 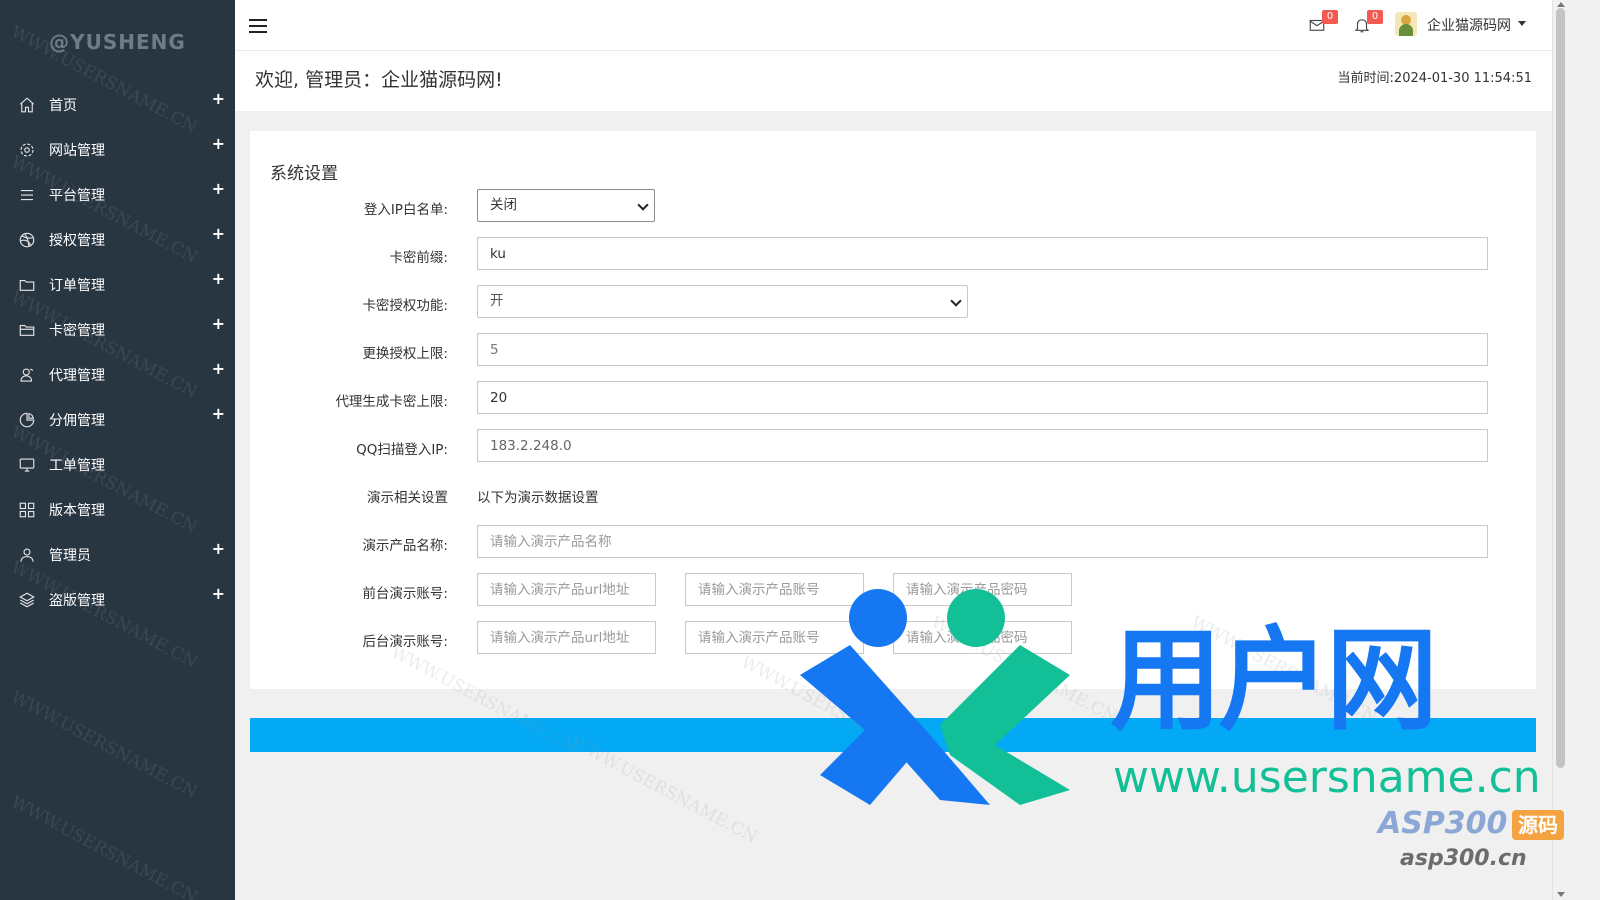 What do you see at coordinates (1561, 894) in the screenshot?
I see `scroll-down-icon` at bounding box center [1561, 894].